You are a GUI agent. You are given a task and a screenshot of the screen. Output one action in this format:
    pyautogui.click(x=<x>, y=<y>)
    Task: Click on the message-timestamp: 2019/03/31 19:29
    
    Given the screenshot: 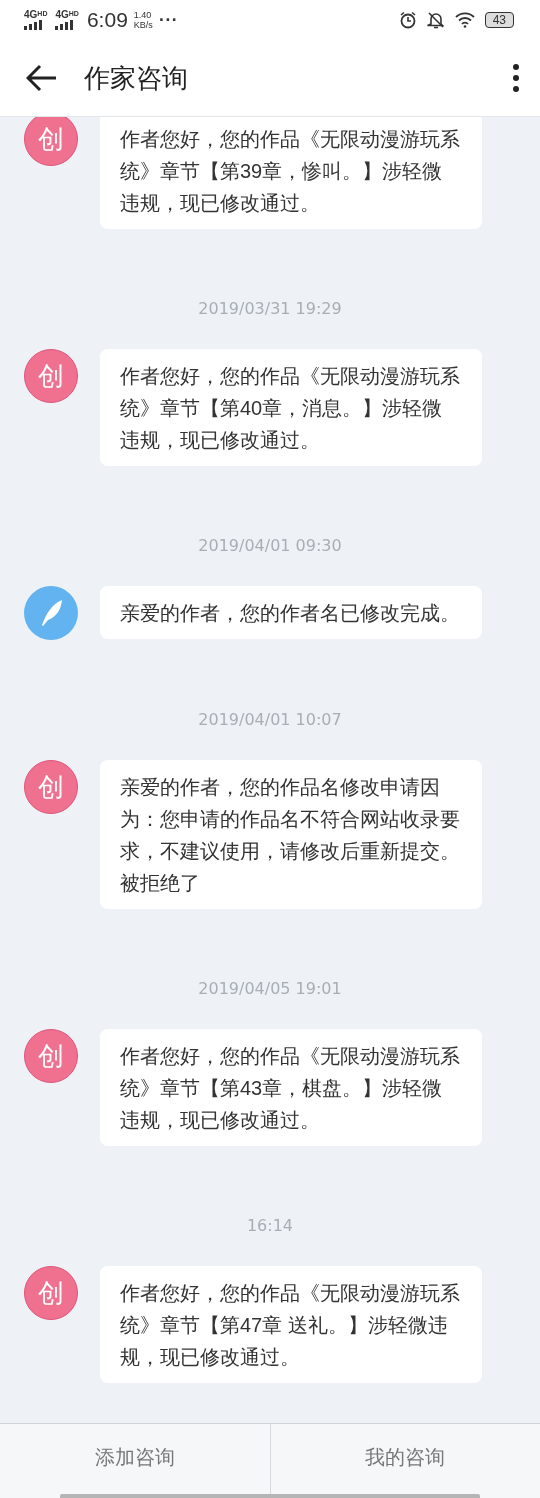 What is the action you would take?
    pyautogui.click(x=270, y=309)
    